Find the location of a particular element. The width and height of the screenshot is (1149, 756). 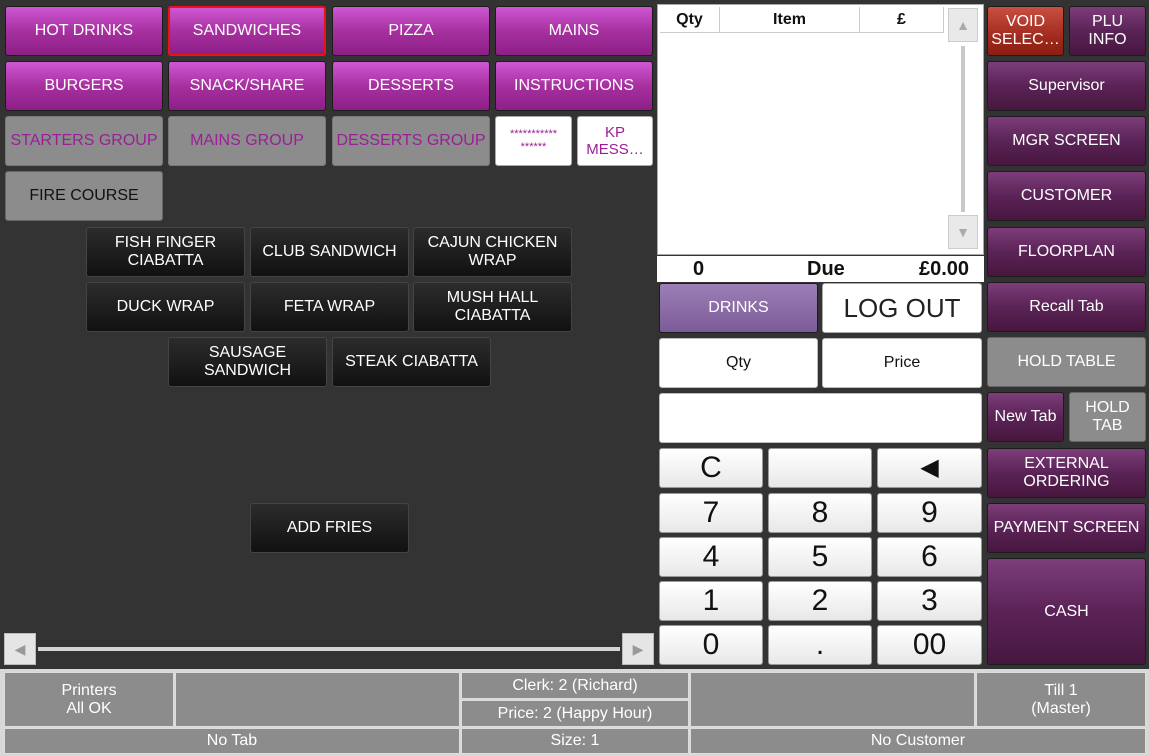

external-ordering-button: EXTERNAL ORDERING is located at coordinates (1066, 473).